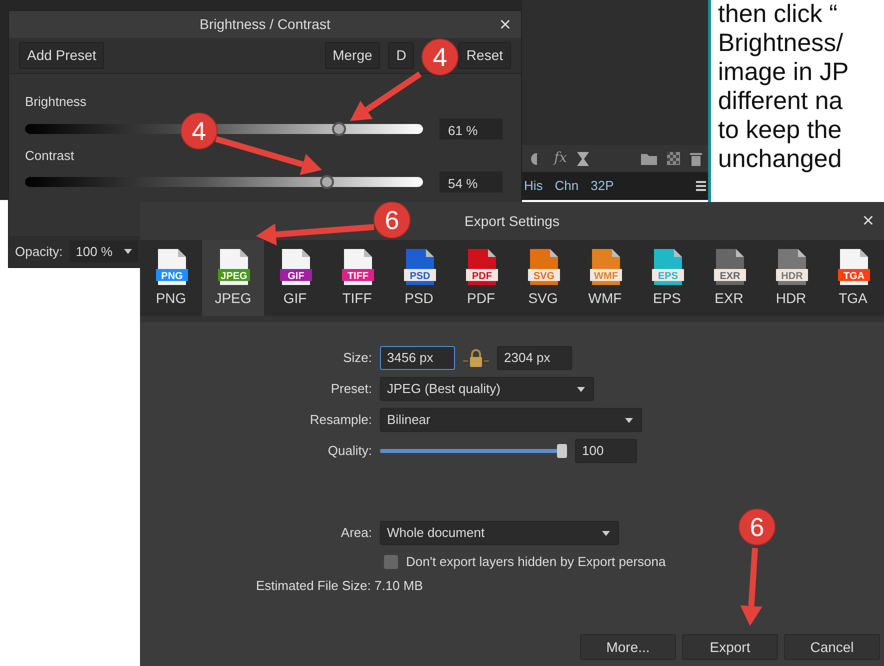 The height and width of the screenshot is (666, 884). Describe the element at coordinates (339, 585) in the screenshot. I see `estimate-text: Estimated File Size: 7.10 MB` at that location.